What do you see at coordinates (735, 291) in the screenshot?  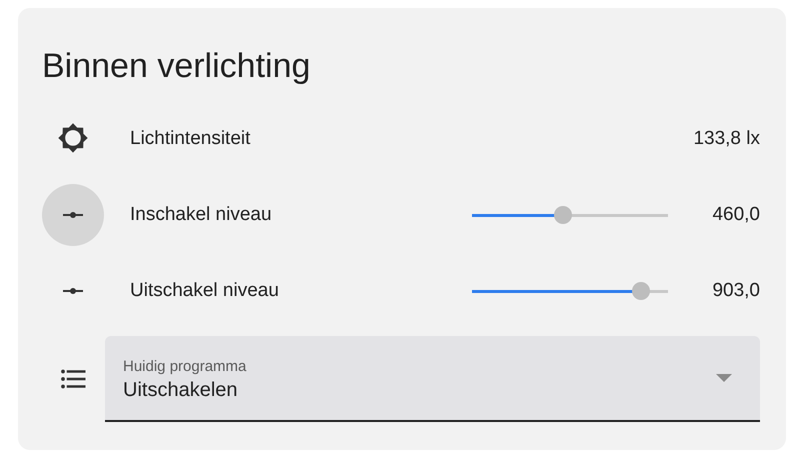 I see `row-value: 903,0` at bounding box center [735, 291].